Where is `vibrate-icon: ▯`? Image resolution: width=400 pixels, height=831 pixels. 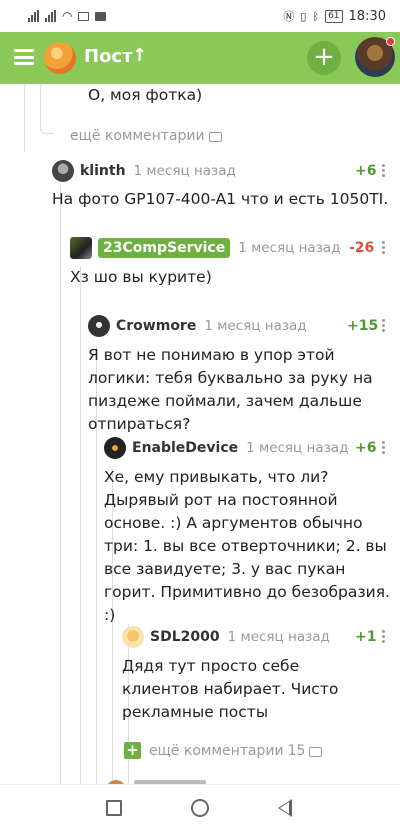
vibrate-icon: ▯ is located at coordinates (303, 16).